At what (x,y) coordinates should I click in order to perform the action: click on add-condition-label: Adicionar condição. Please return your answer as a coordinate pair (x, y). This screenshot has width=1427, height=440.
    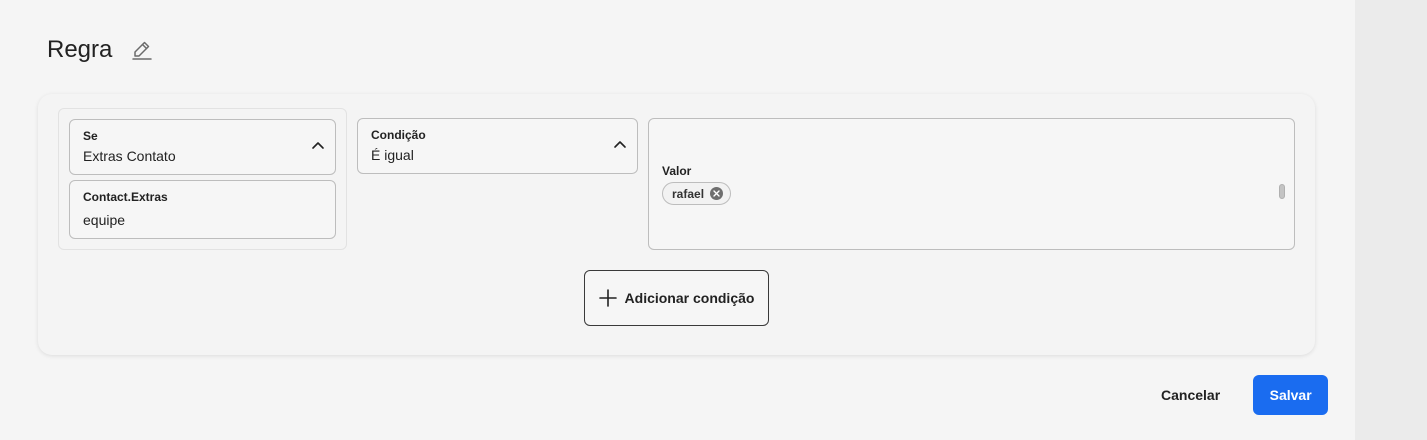
    Looking at the image, I should click on (689, 298).